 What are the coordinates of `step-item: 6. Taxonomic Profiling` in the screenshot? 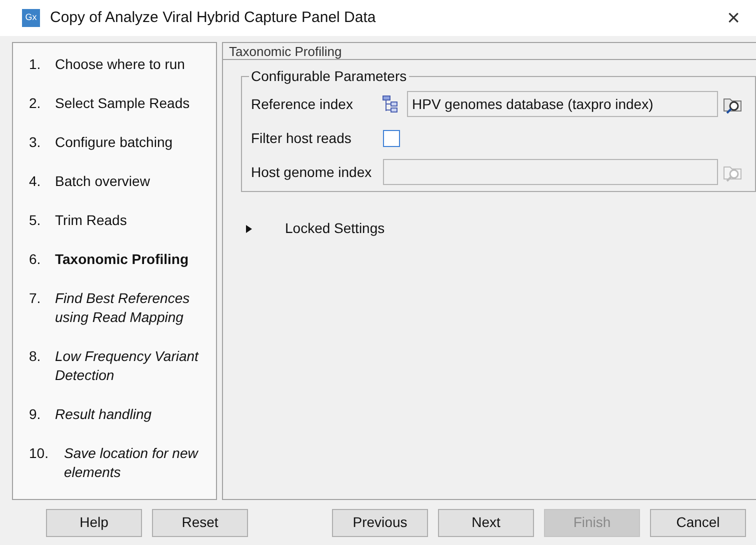 It's located at (114, 259).